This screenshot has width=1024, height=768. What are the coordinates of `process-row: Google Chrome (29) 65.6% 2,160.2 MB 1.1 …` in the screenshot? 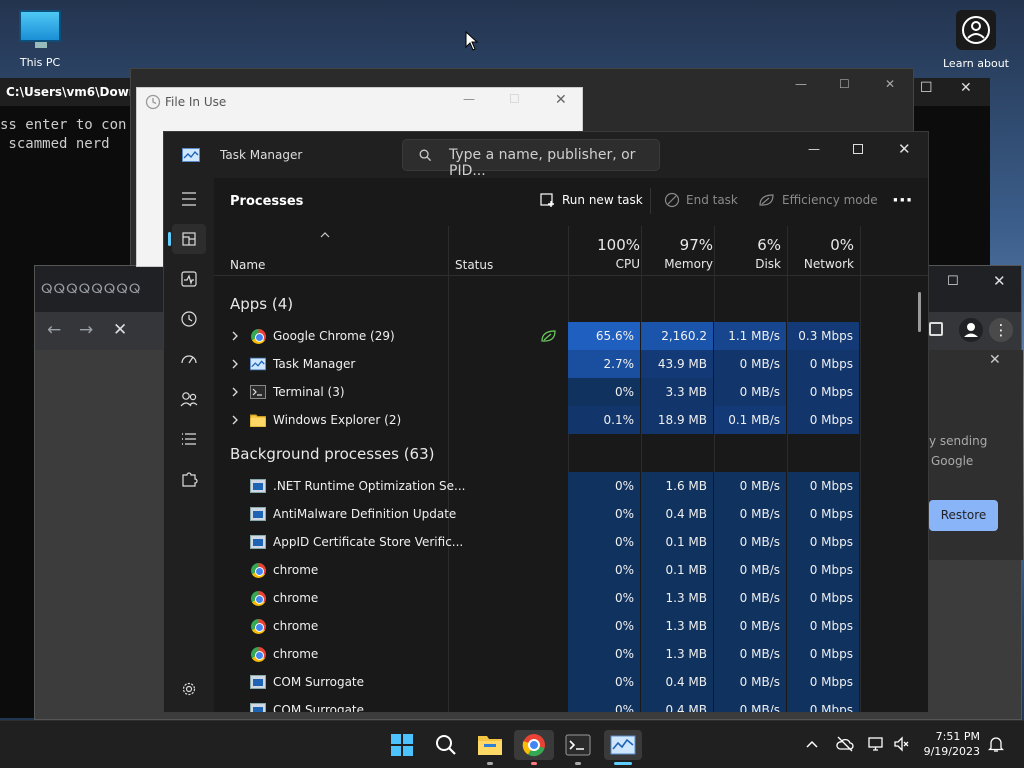 It's located at (571, 346).